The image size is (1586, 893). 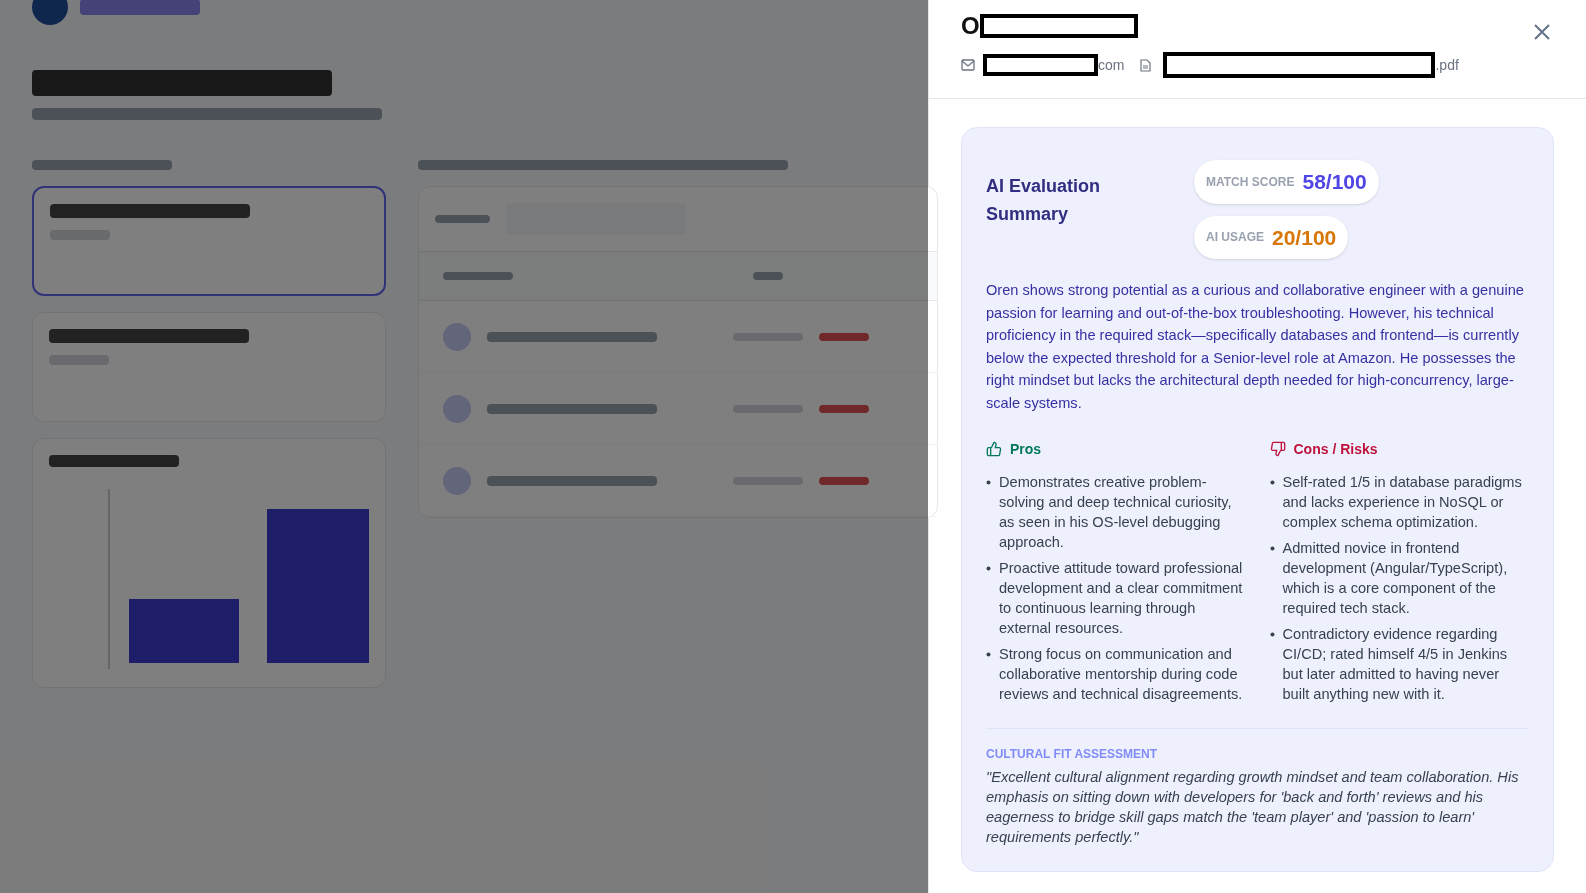 What do you see at coordinates (1250, 182) in the screenshot?
I see `score-label: MATCH SCORE` at bounding box center [1250, 182].